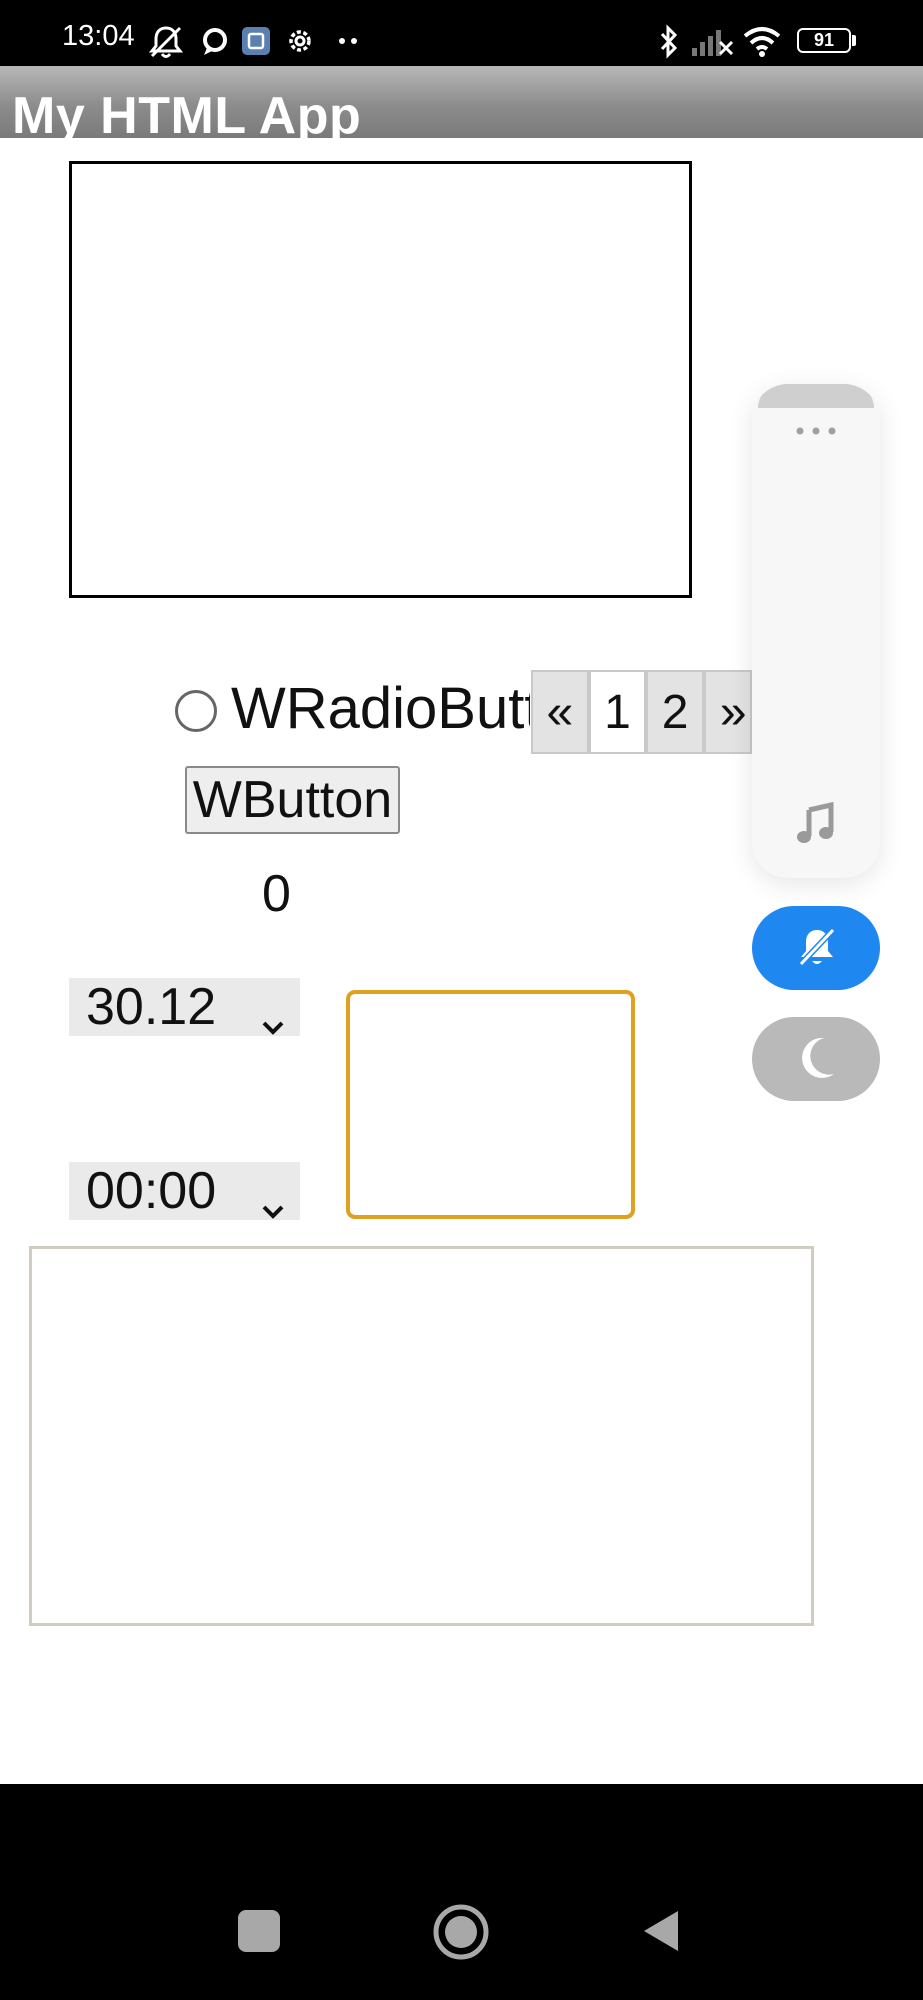 The image size is (923, 2000). I want to click on date-select: 30.12, so click(184, 1007).